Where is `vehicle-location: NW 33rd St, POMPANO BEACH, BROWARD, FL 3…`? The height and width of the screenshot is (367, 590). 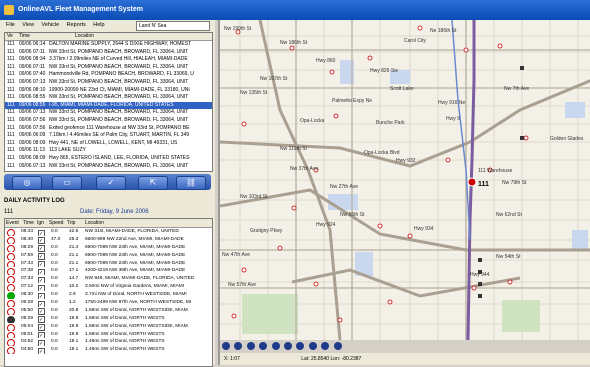
vehicle-location: NW 33rd St, POMPANO BEACH, BROWARD, FL 3… is located at coordinates (119, 51).